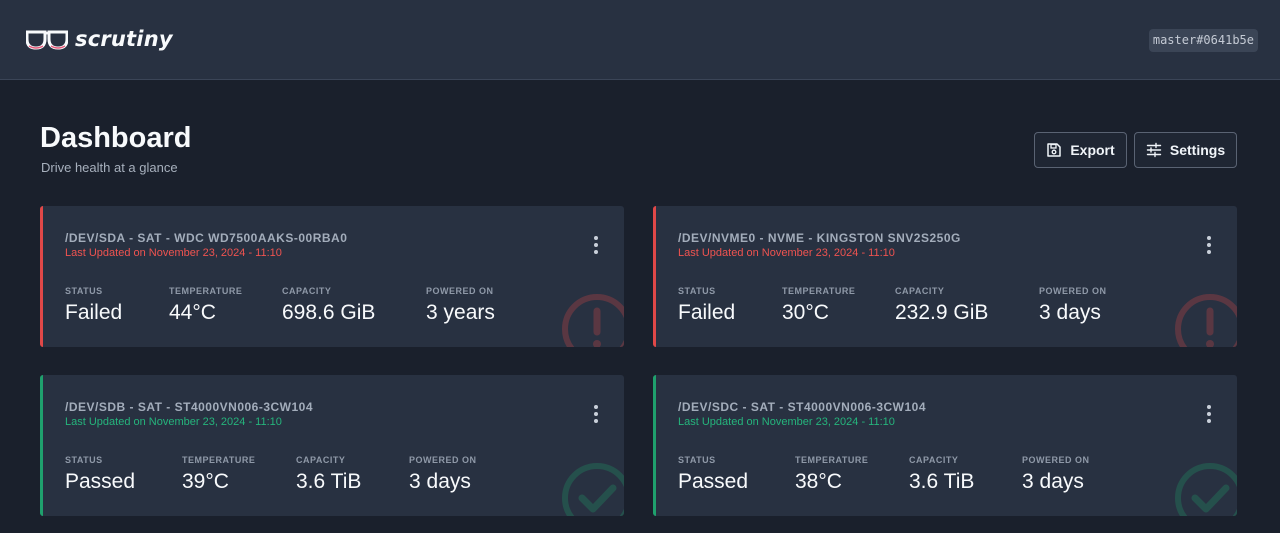  I want to click on stat-temperature: TEMPERATURE 44°C, so click(205, 305).